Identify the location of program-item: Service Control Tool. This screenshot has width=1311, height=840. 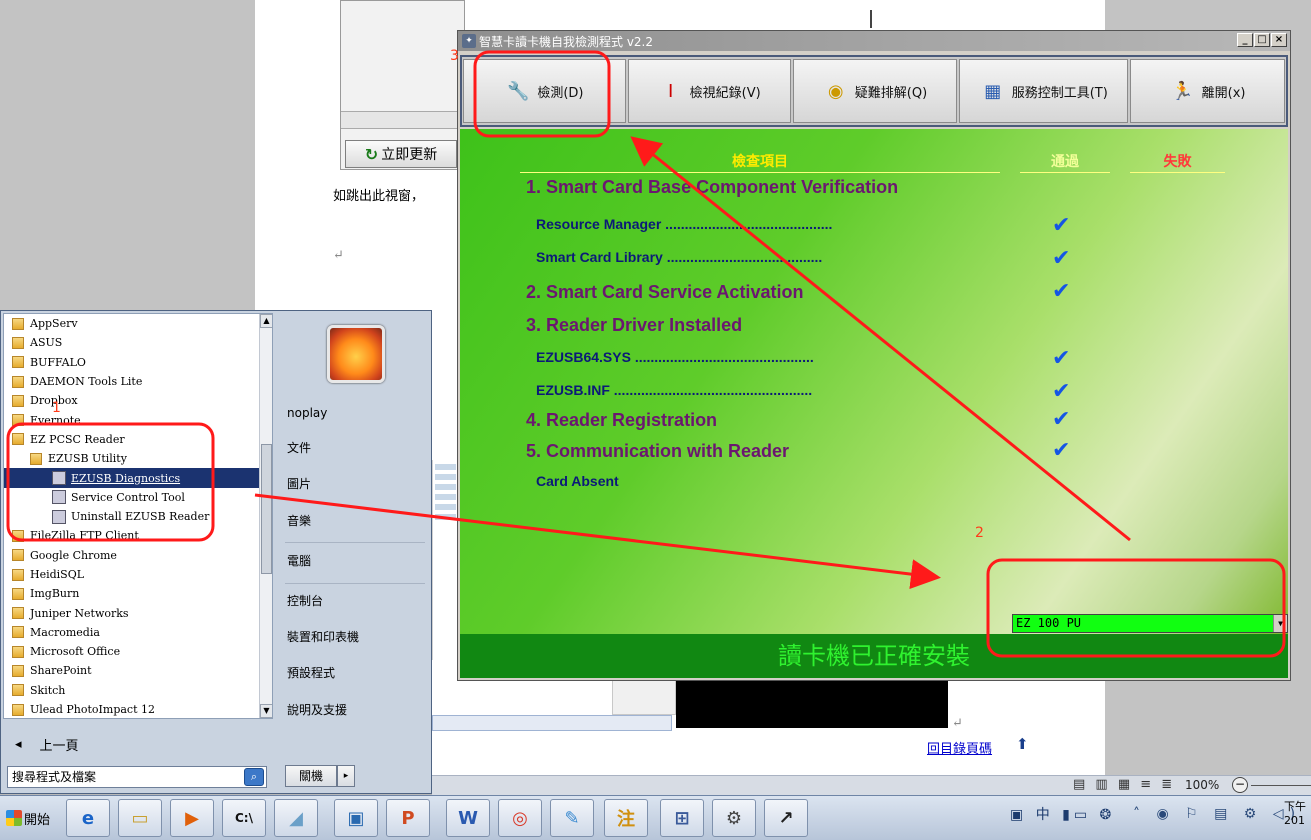
(131, 497).